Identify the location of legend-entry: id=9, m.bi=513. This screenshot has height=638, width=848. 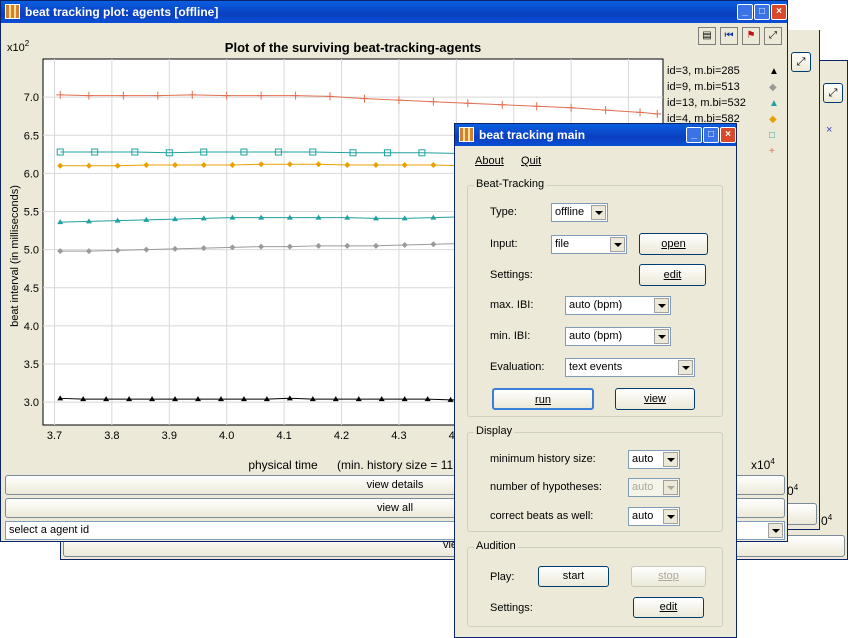
(703, 87).